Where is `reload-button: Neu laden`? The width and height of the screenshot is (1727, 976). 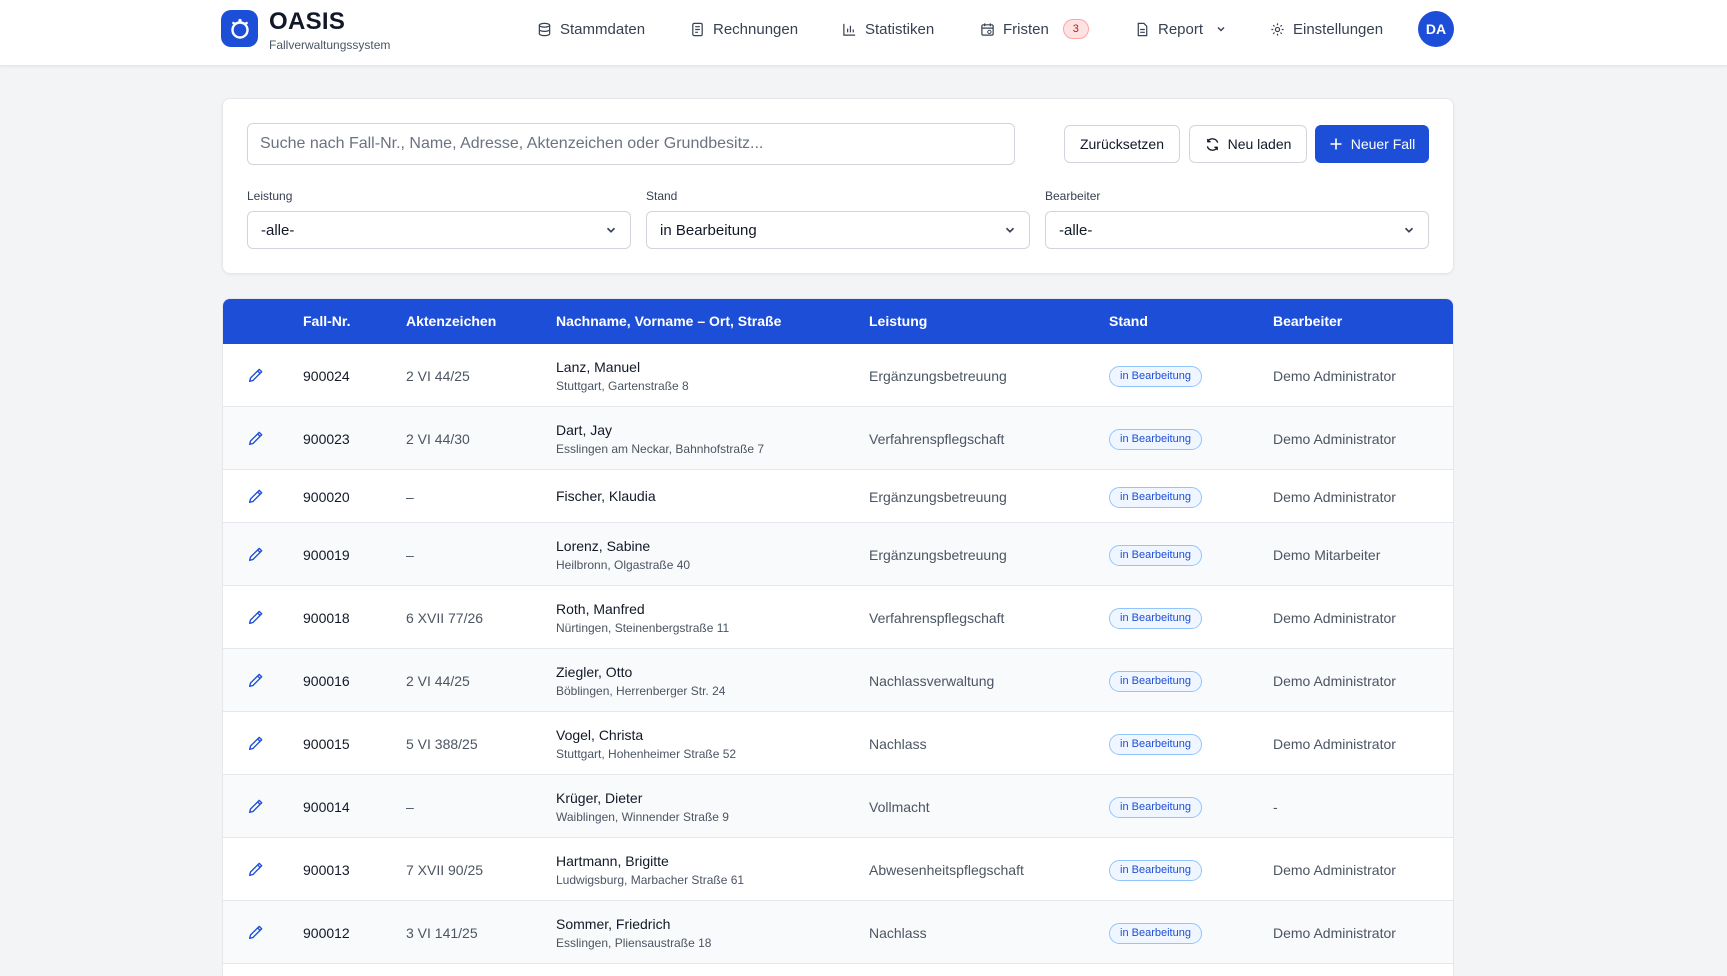 reload-button: Neu laden is located at coordinates (1248, 144).